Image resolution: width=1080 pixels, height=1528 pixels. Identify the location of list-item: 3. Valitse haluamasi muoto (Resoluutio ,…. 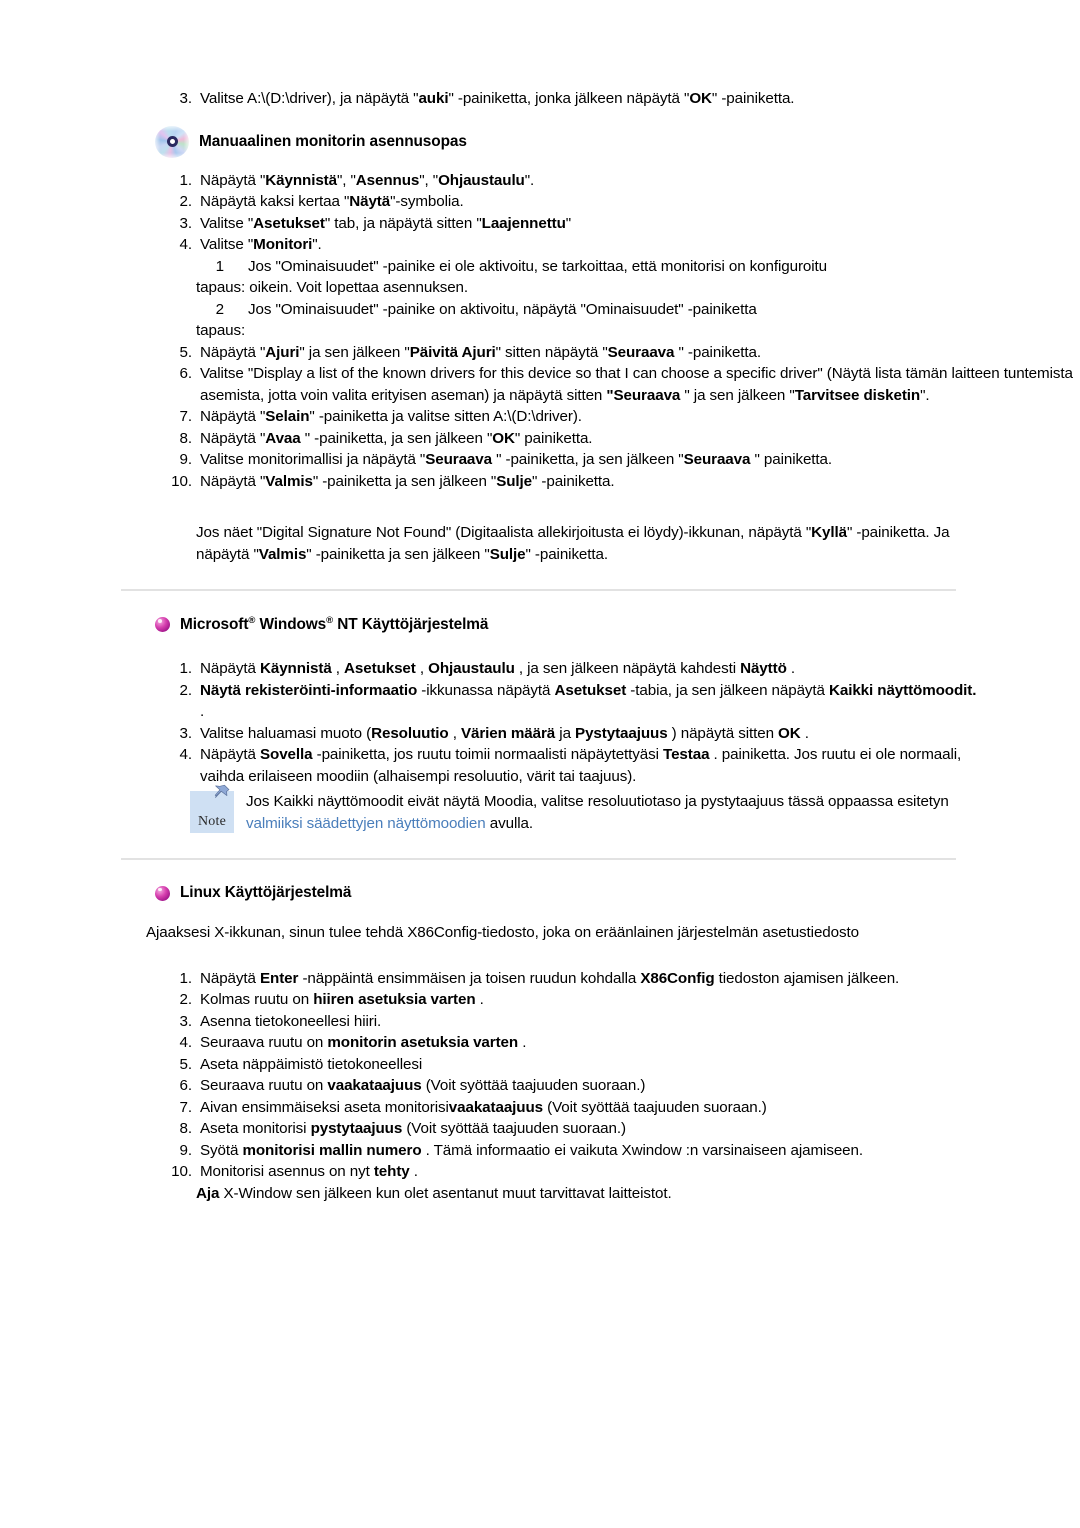
(540, 734).